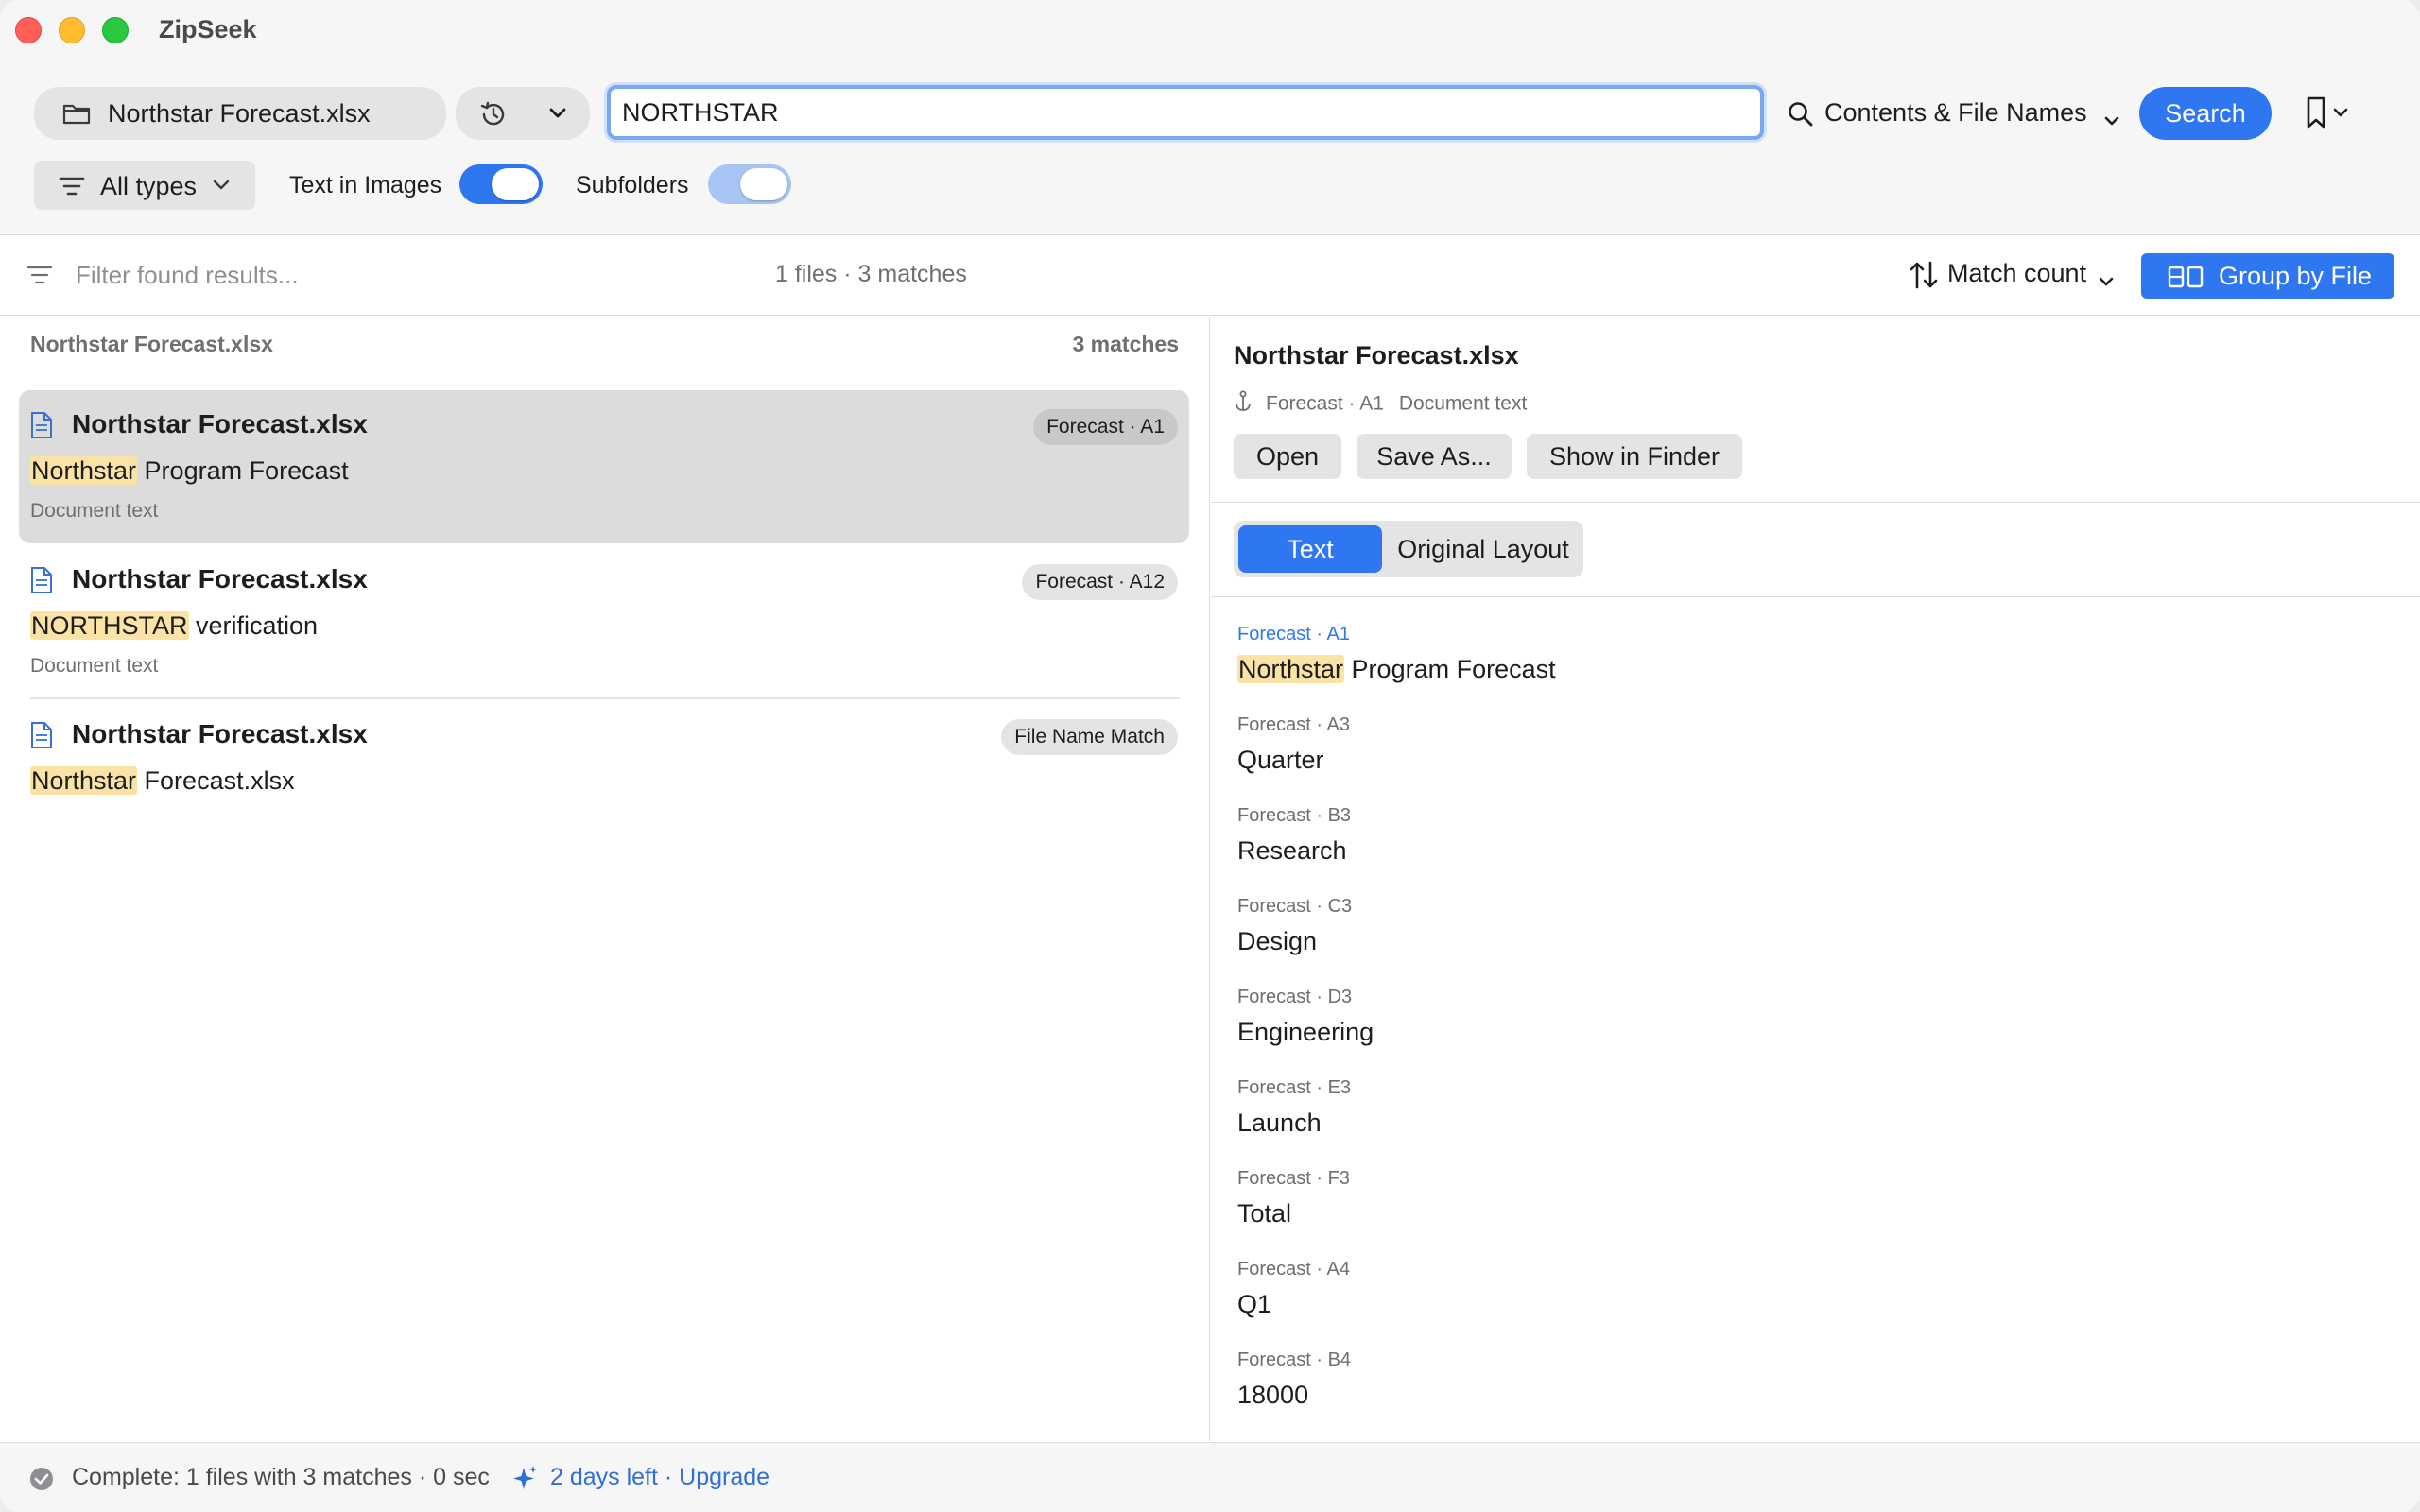  I want to click on file-types-dropdown: All types, so click(145, 185).